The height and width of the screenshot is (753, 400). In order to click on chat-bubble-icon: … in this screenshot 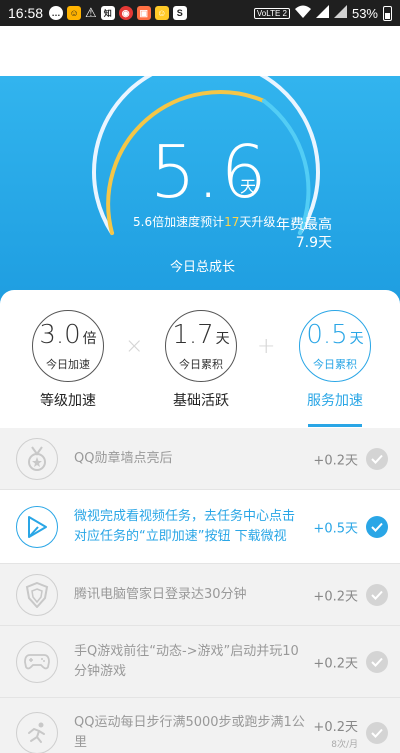, I will do `click(56, 13)`.